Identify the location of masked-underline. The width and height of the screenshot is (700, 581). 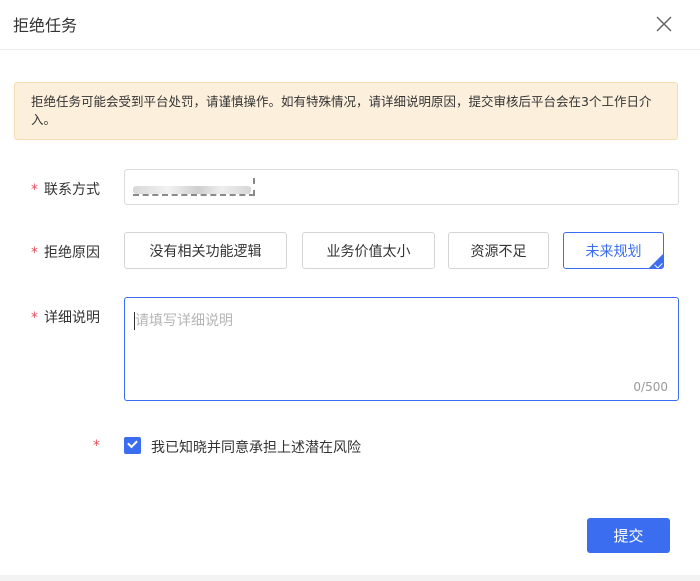
(194, 194).